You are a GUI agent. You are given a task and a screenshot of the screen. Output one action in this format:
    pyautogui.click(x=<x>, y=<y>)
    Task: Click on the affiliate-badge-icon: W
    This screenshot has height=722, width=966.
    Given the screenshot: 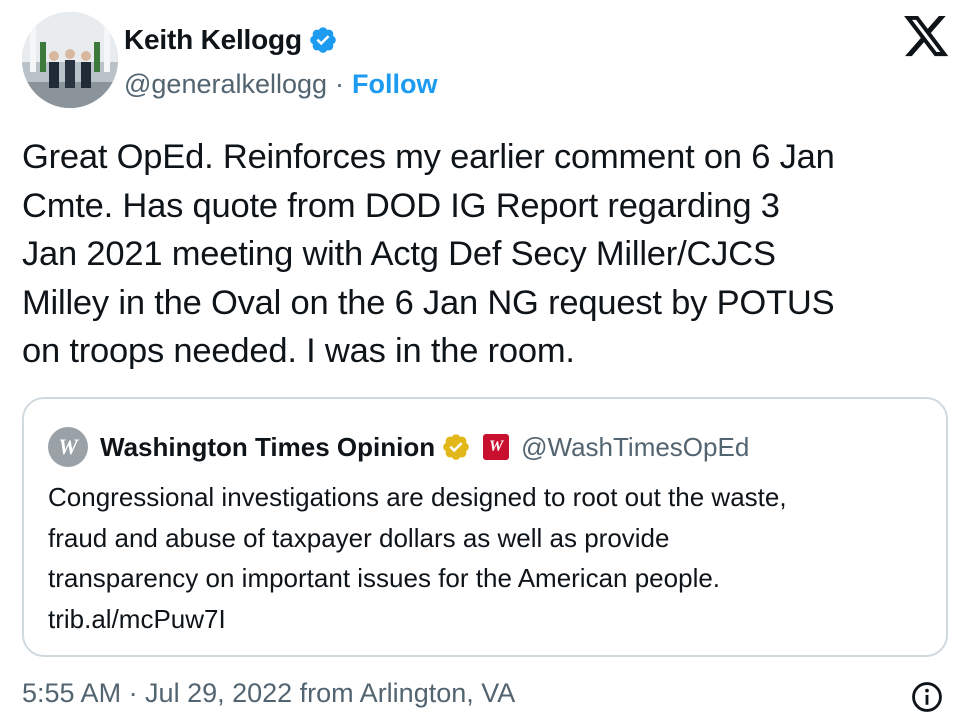 What is the action you would take?
    pyautogui.click(x=496, y=447)
    